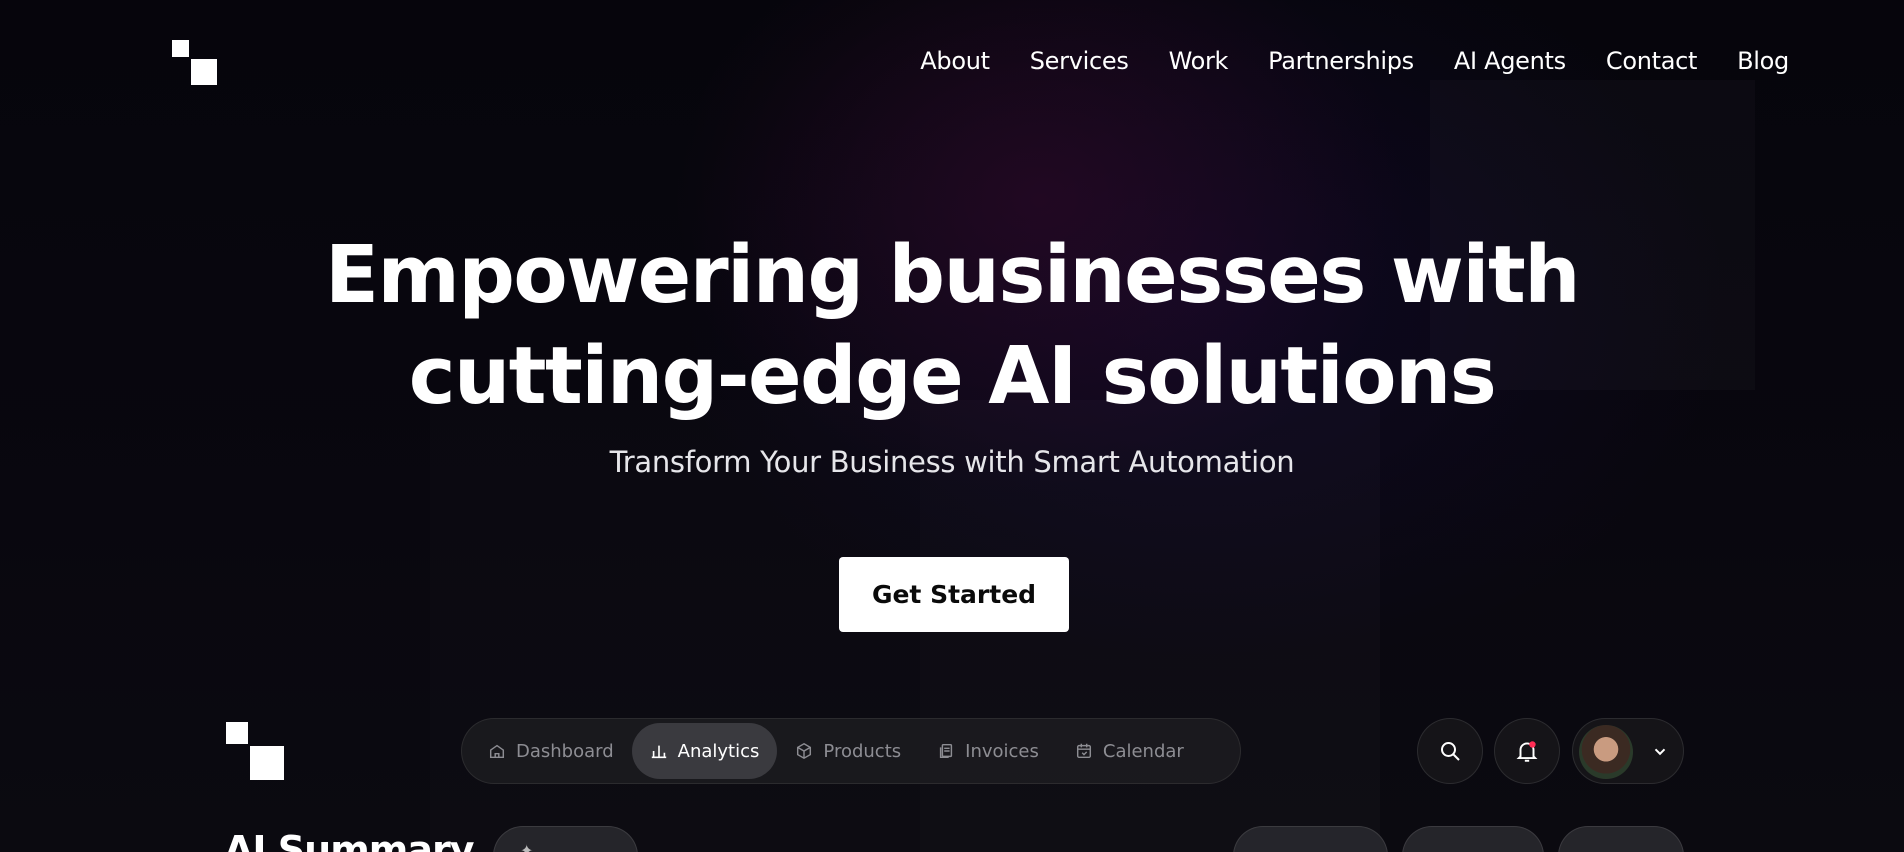  I want to click on calendar-icon, so click(1083, 751).